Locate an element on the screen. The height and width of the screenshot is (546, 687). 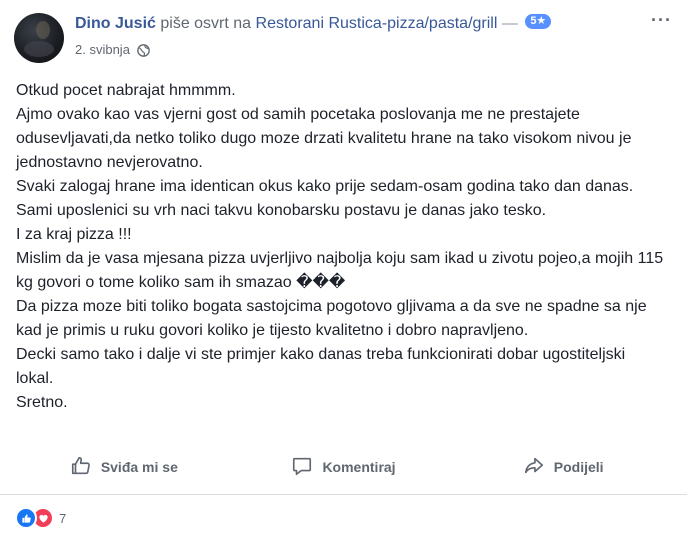
post-date: 2. svibnja is located at coordinates (102, 50).